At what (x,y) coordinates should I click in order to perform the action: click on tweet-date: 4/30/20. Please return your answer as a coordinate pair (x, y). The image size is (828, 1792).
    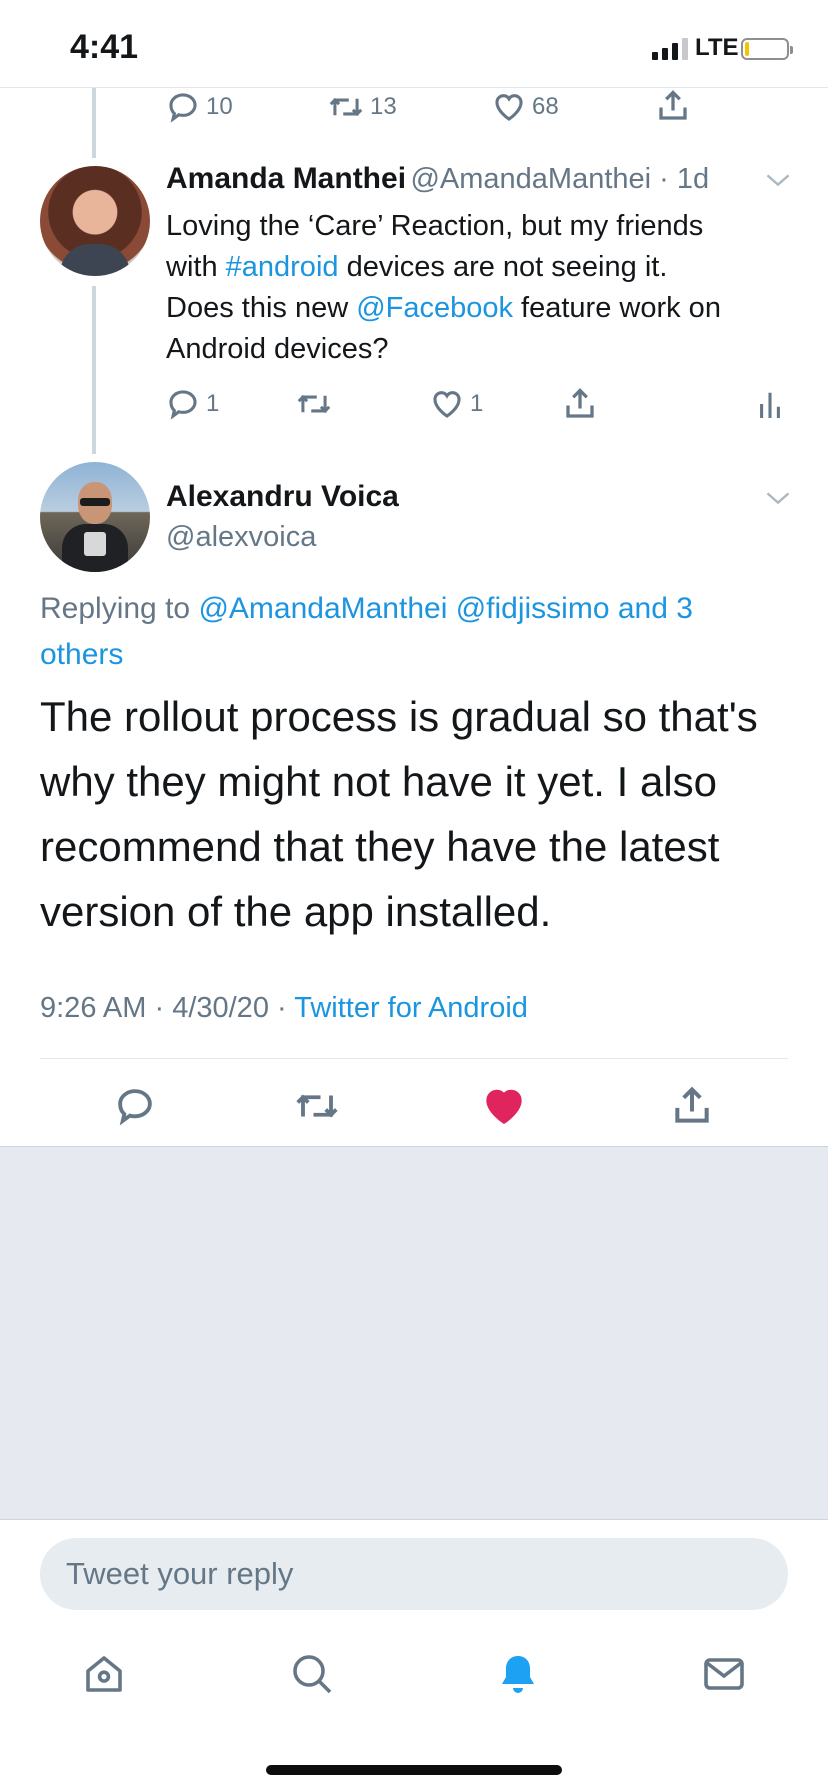
    Looking at the image, I should click on (220, 1008).